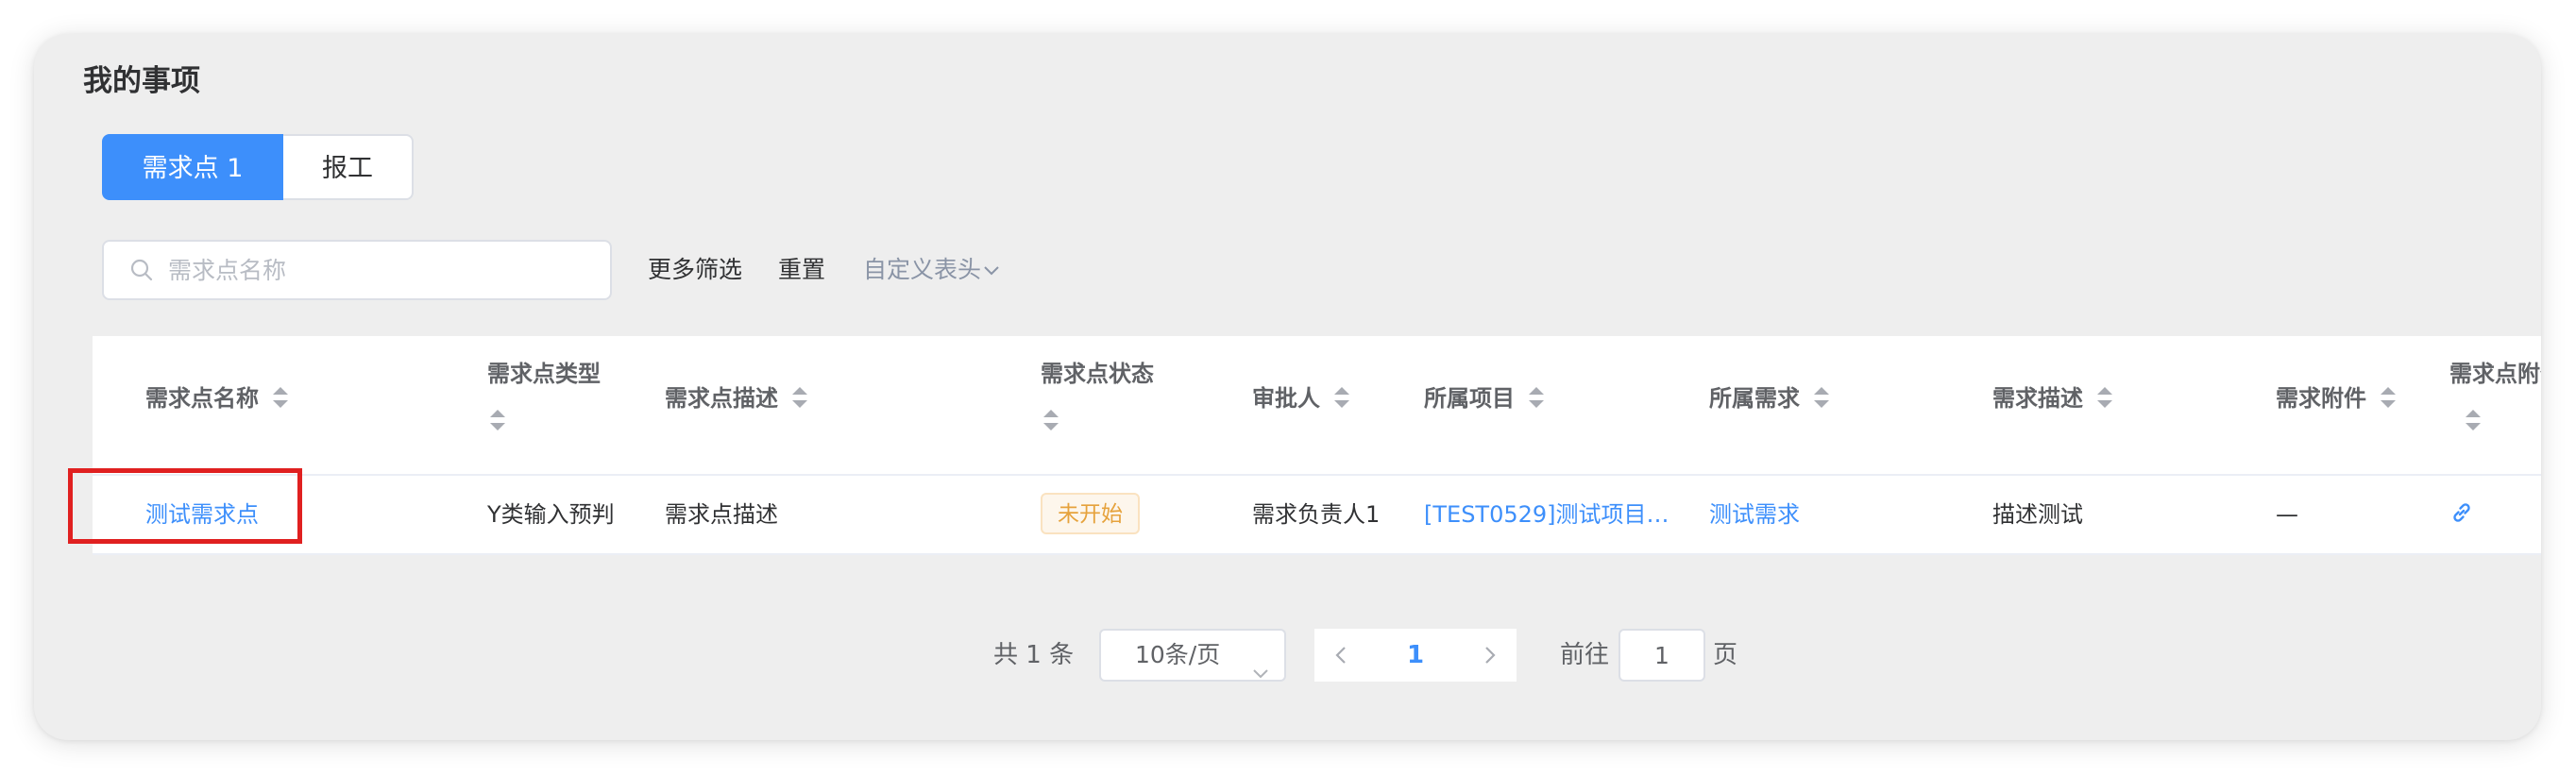  I want to click on column-header: 所属需求, so click(1770, 398).